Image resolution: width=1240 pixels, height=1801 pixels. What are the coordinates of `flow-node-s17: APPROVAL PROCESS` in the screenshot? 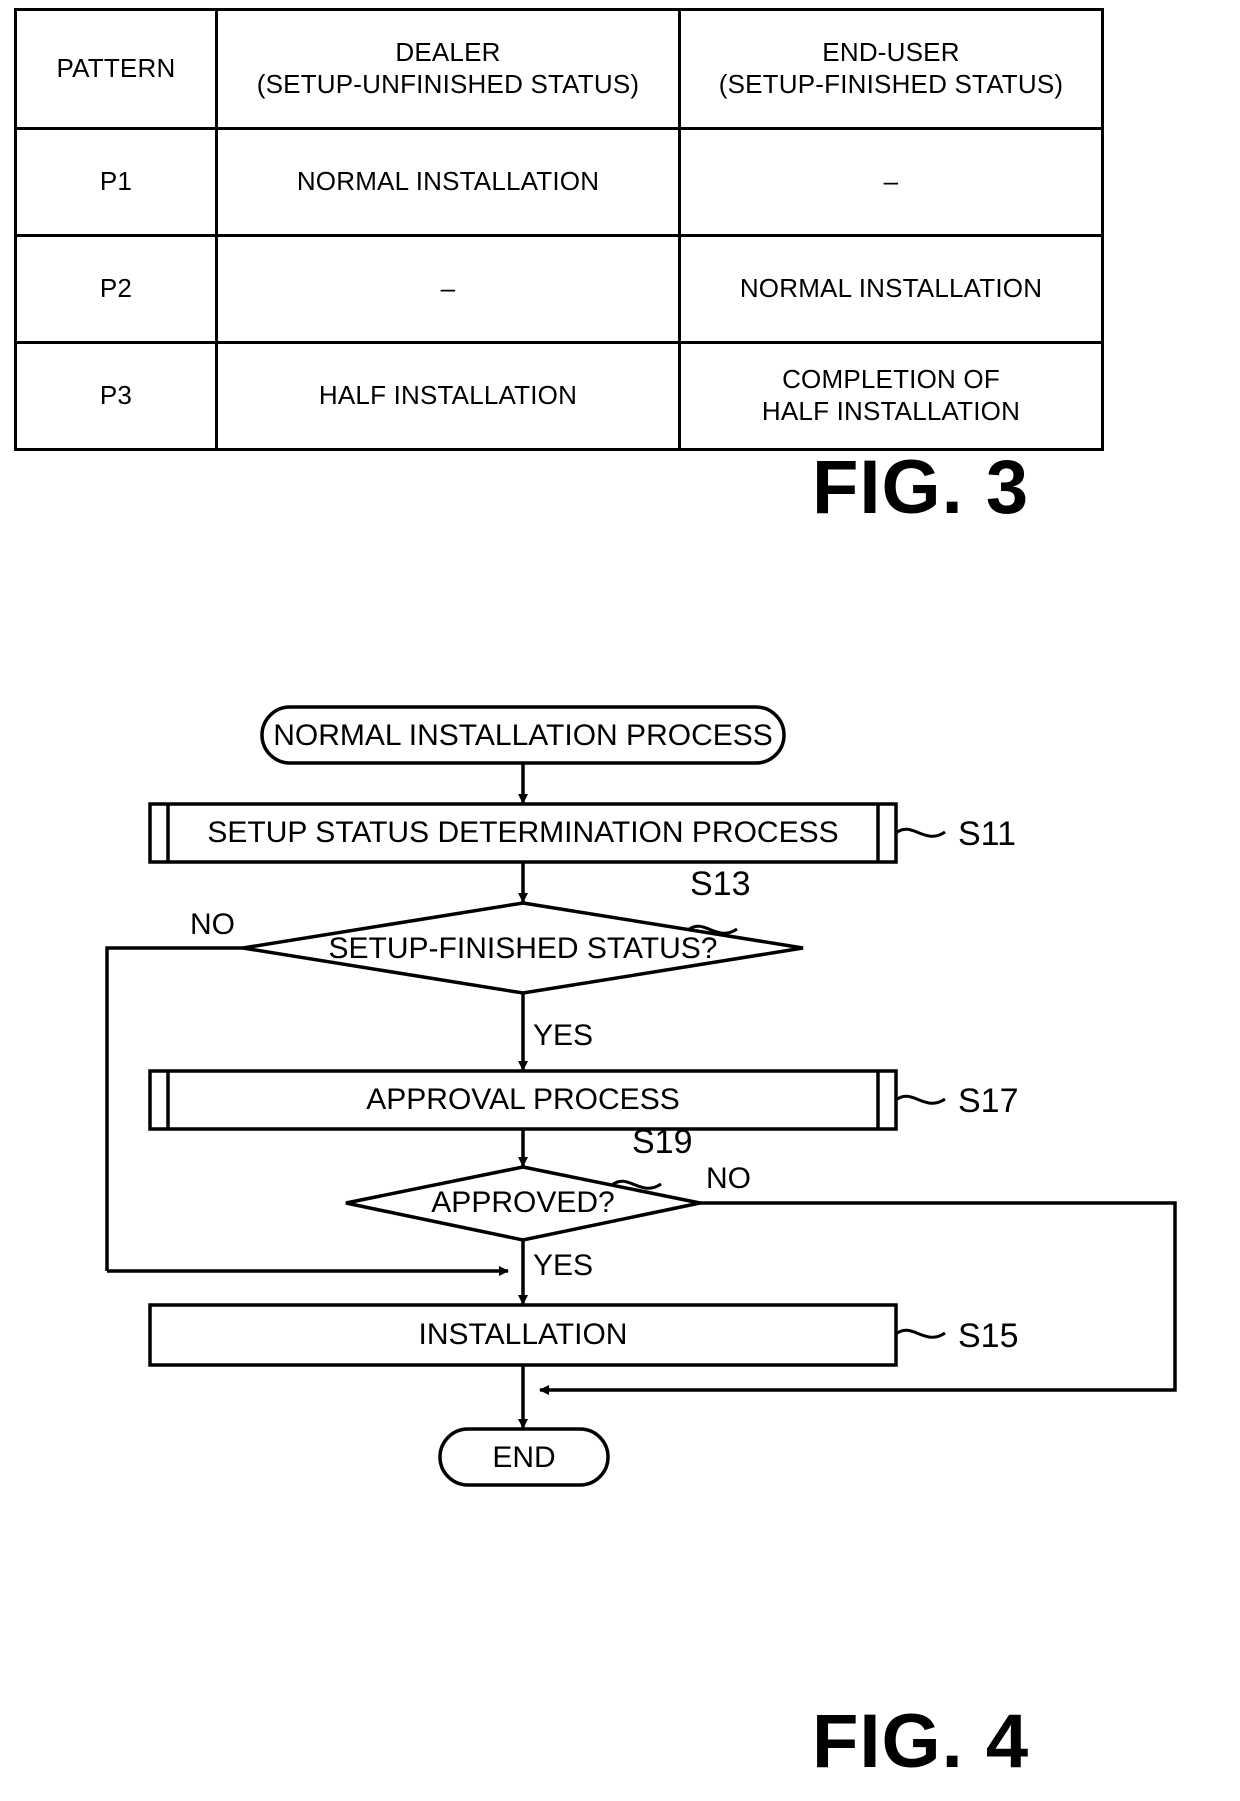 It's located at (523, 1100).